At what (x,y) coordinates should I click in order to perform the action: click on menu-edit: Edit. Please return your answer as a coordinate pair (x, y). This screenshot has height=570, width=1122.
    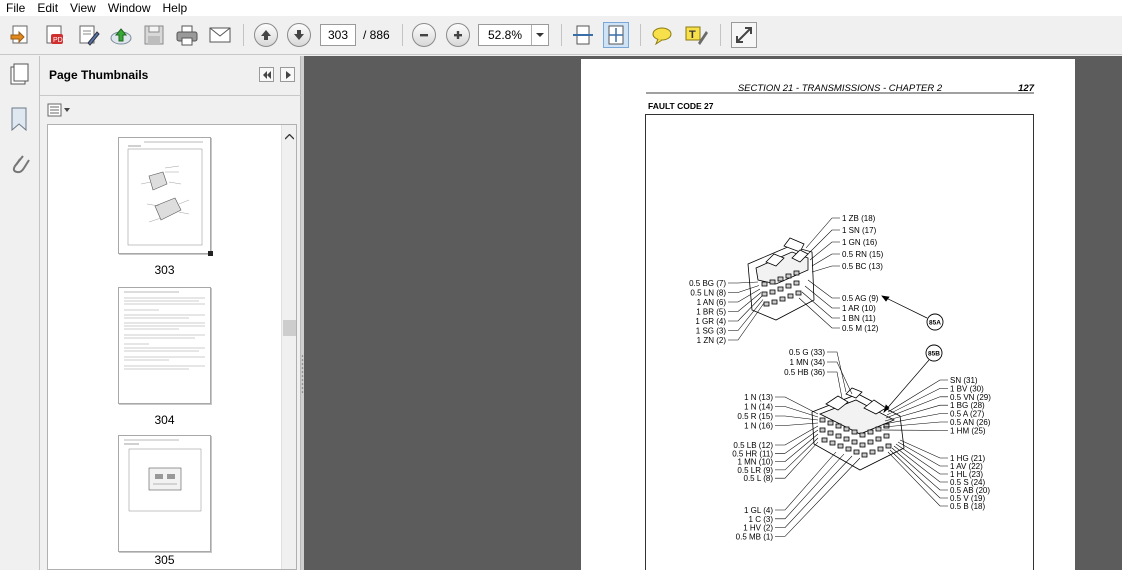
    Looking at the image, I should click on (47, 8).